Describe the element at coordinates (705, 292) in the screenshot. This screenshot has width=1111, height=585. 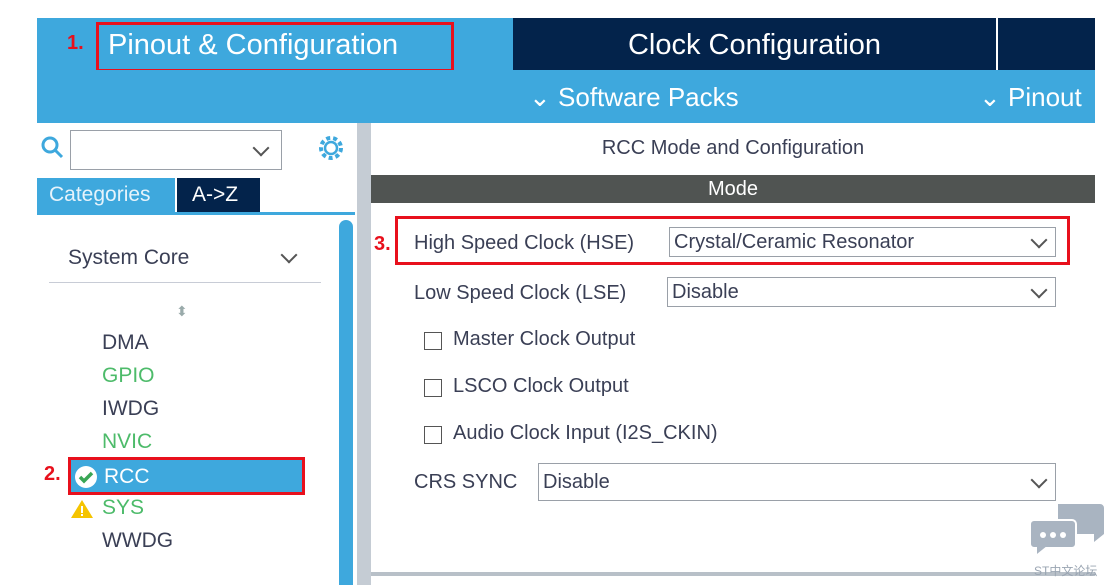
I see `lse-value: Disable` at that location.